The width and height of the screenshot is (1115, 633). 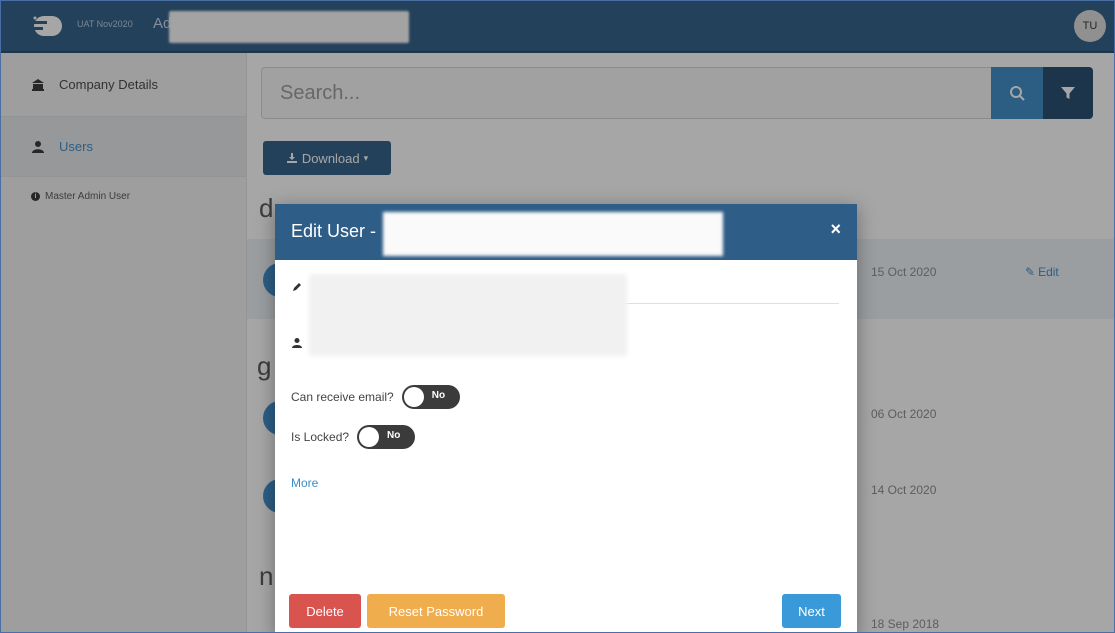 What do you see at coordinates (334, 231) in the screenshot?
I see `modal-title: Edit User -` at bounding box center [334, 231].